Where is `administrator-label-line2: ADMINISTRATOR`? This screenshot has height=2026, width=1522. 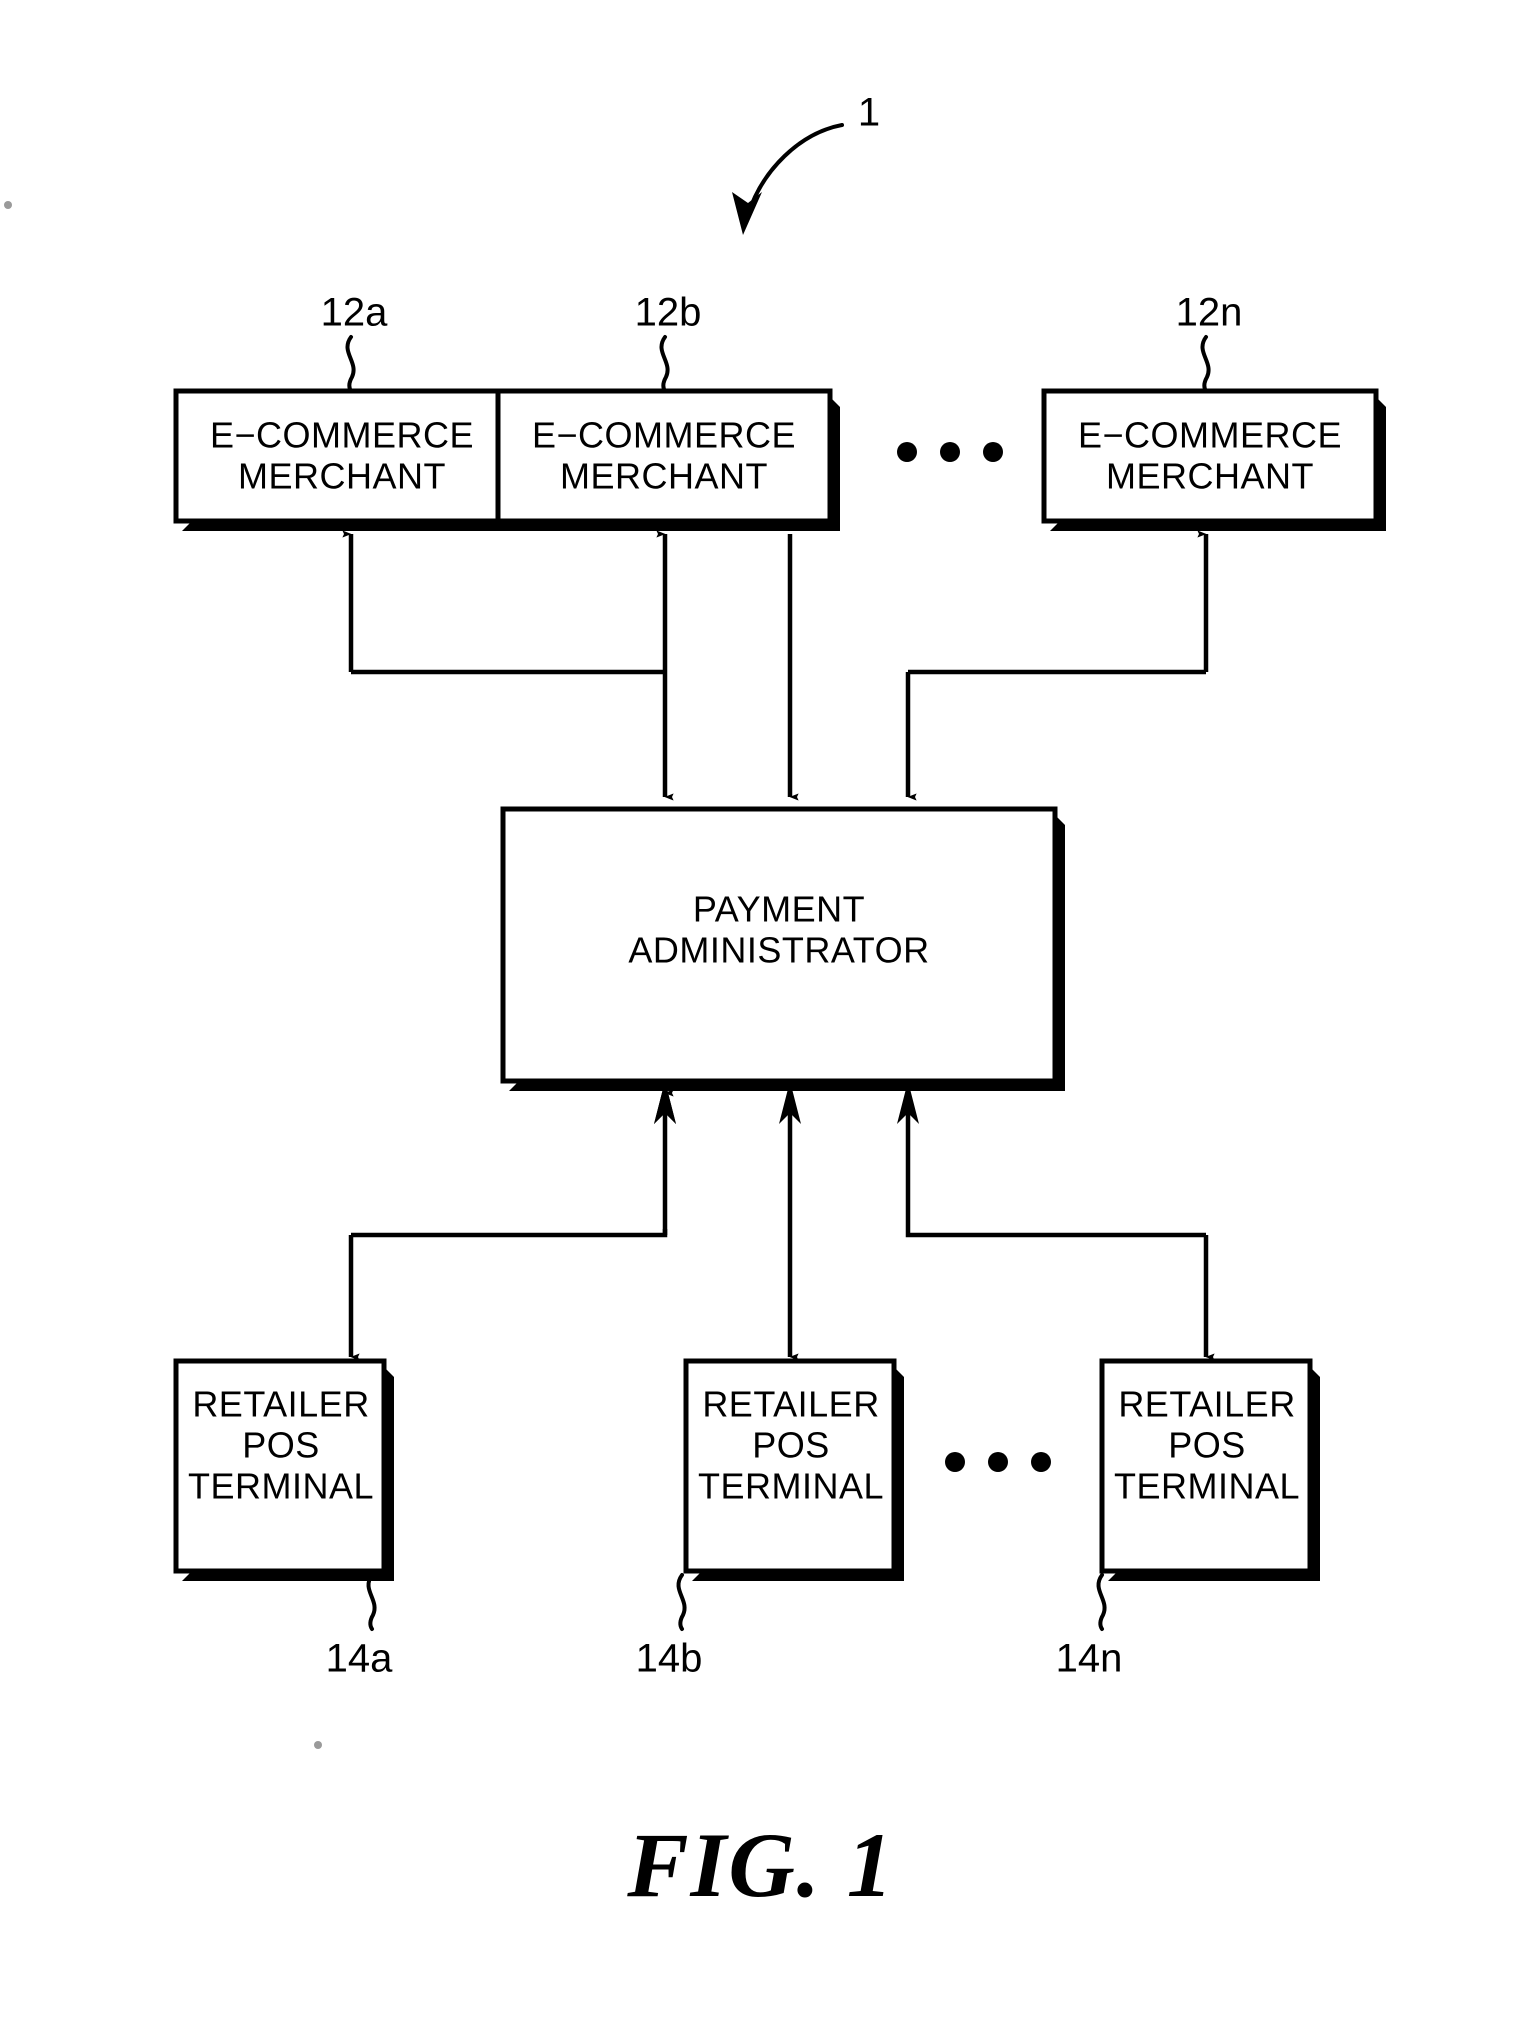
administrator-label-line2: ADMINISTRATOR is located at coordinates (778, 950).